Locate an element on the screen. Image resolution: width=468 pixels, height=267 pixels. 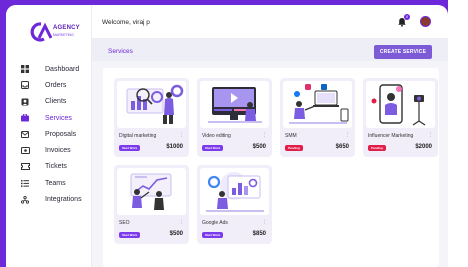
notification-badge: 0 is located at coordinates (407, 17).